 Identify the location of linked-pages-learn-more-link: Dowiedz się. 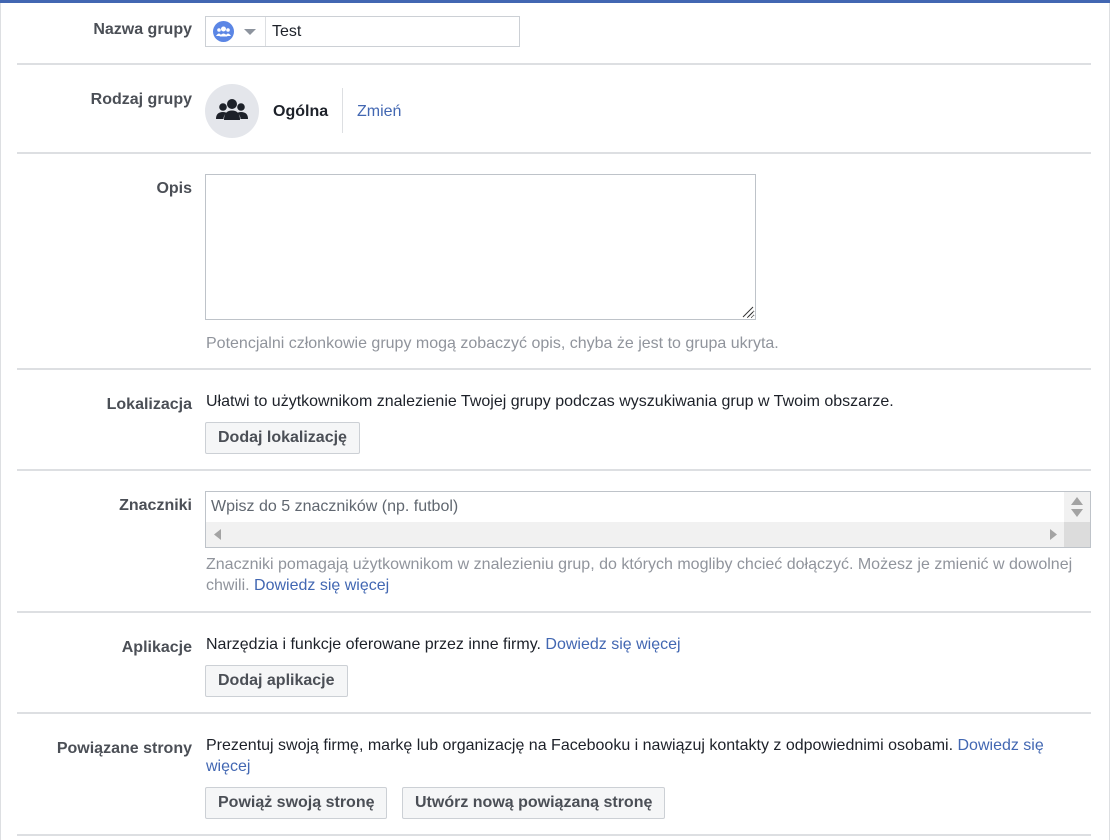
(1001, 745).